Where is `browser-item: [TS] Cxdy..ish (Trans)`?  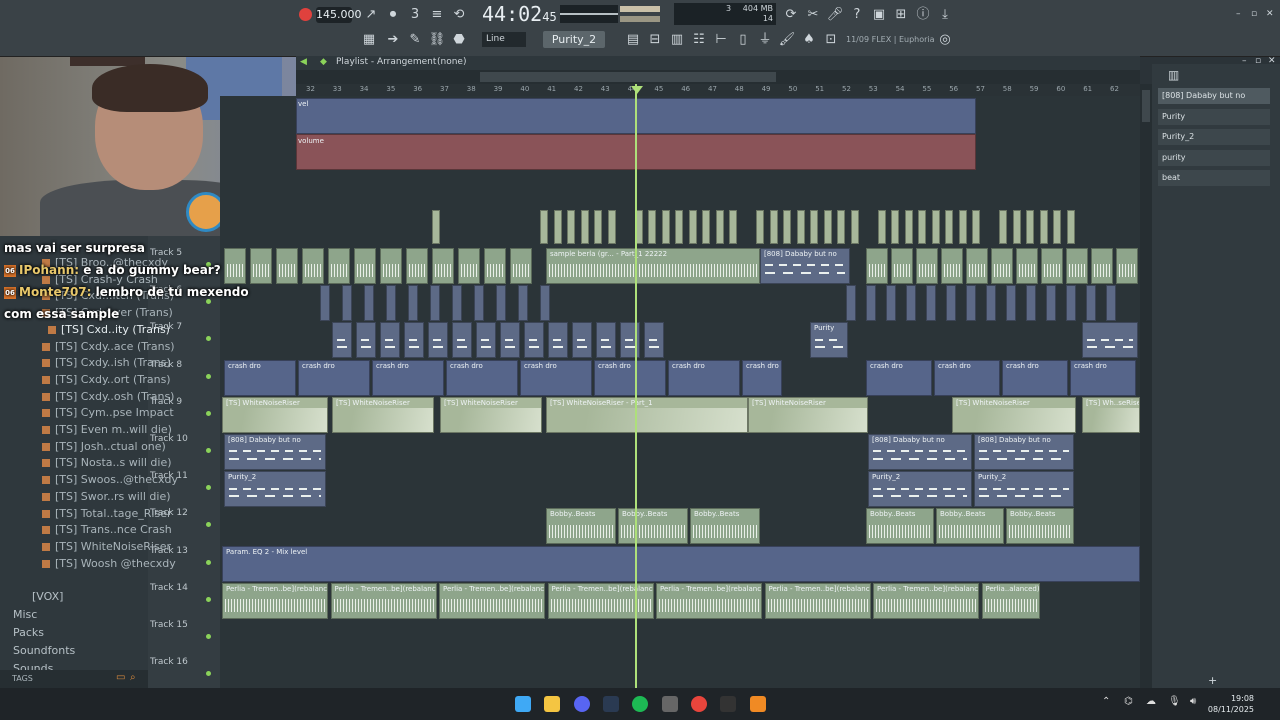 browser-item: [TS] Cxdy..ish (Trans) is located at coordinates (106, 362).